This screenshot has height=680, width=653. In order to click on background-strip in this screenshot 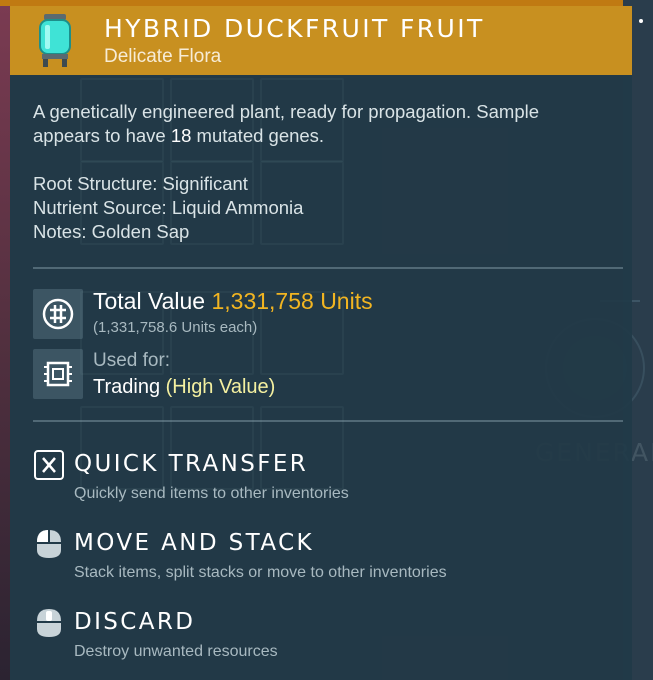, I will do `click(5, 340)`.